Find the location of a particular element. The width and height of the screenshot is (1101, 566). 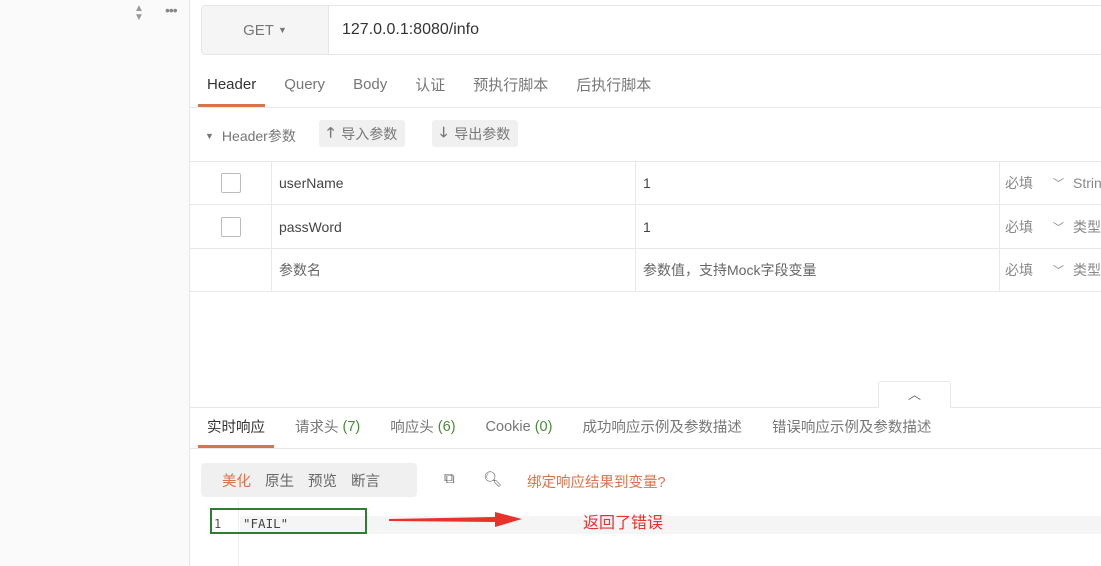

tab-header: Header is located at coordinates (232, 84).